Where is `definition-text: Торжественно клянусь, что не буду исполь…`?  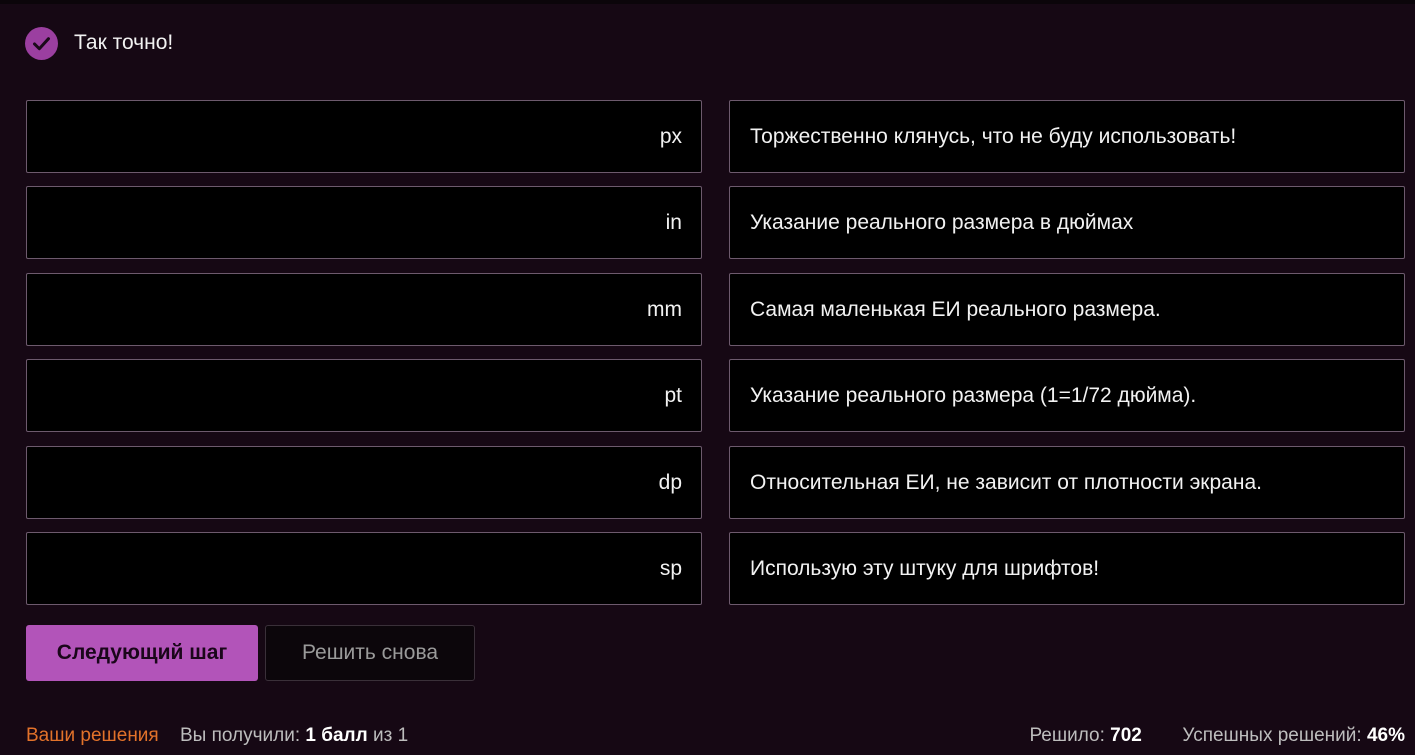 definition-text: Торжественно клянусь, что не буду исполь… is located at coordinates (1067, 136).